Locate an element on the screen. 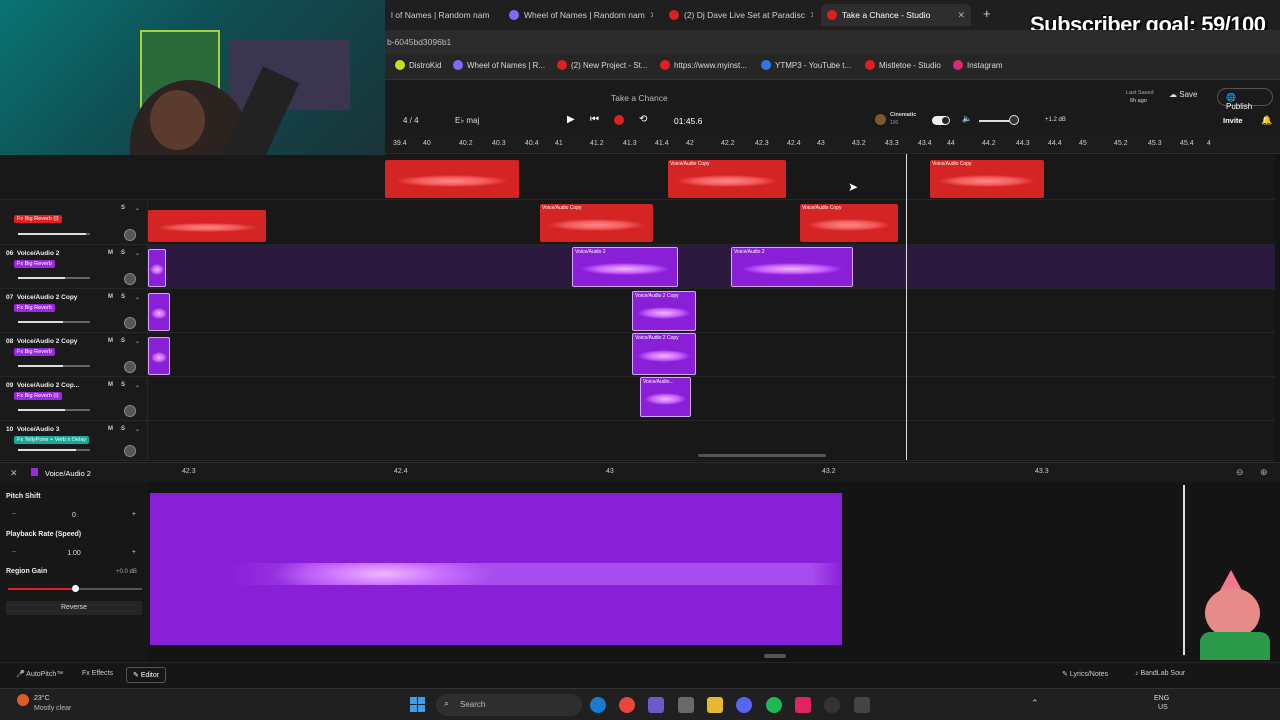 This screenshot has height=720, width=1280. language-indicator: ENG is located at coordinates (1161, 698).